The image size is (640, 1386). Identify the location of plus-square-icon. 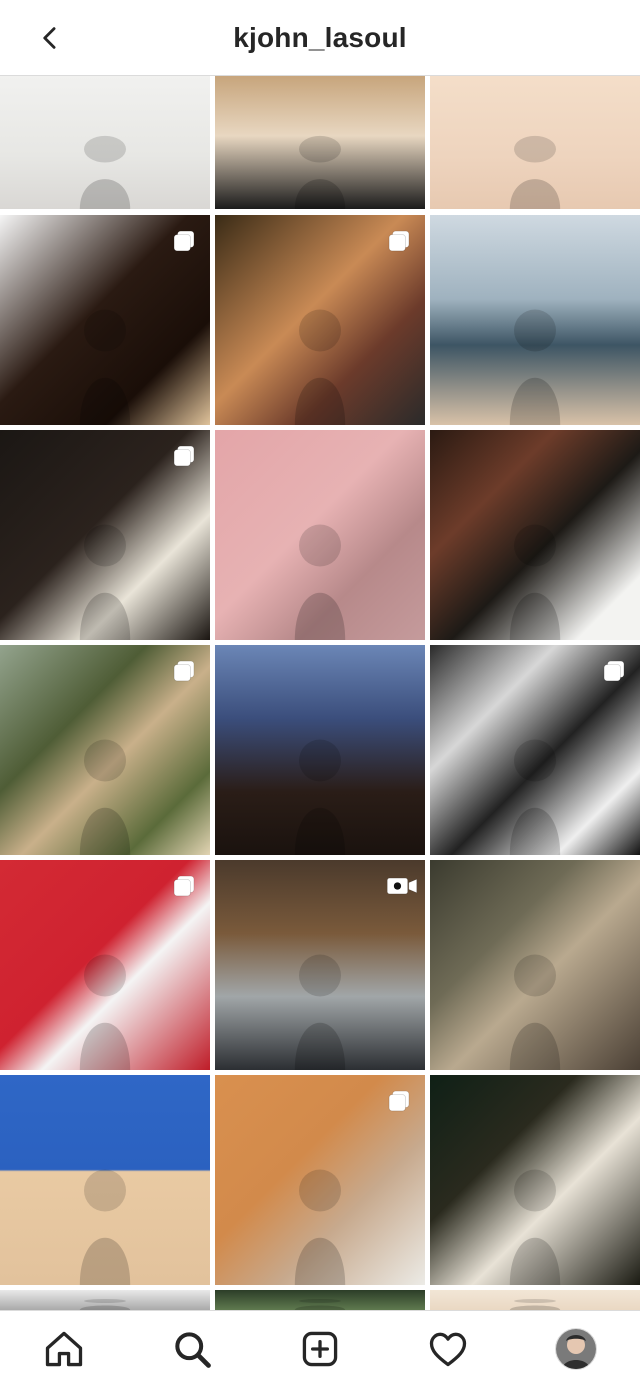
(320, 1349).